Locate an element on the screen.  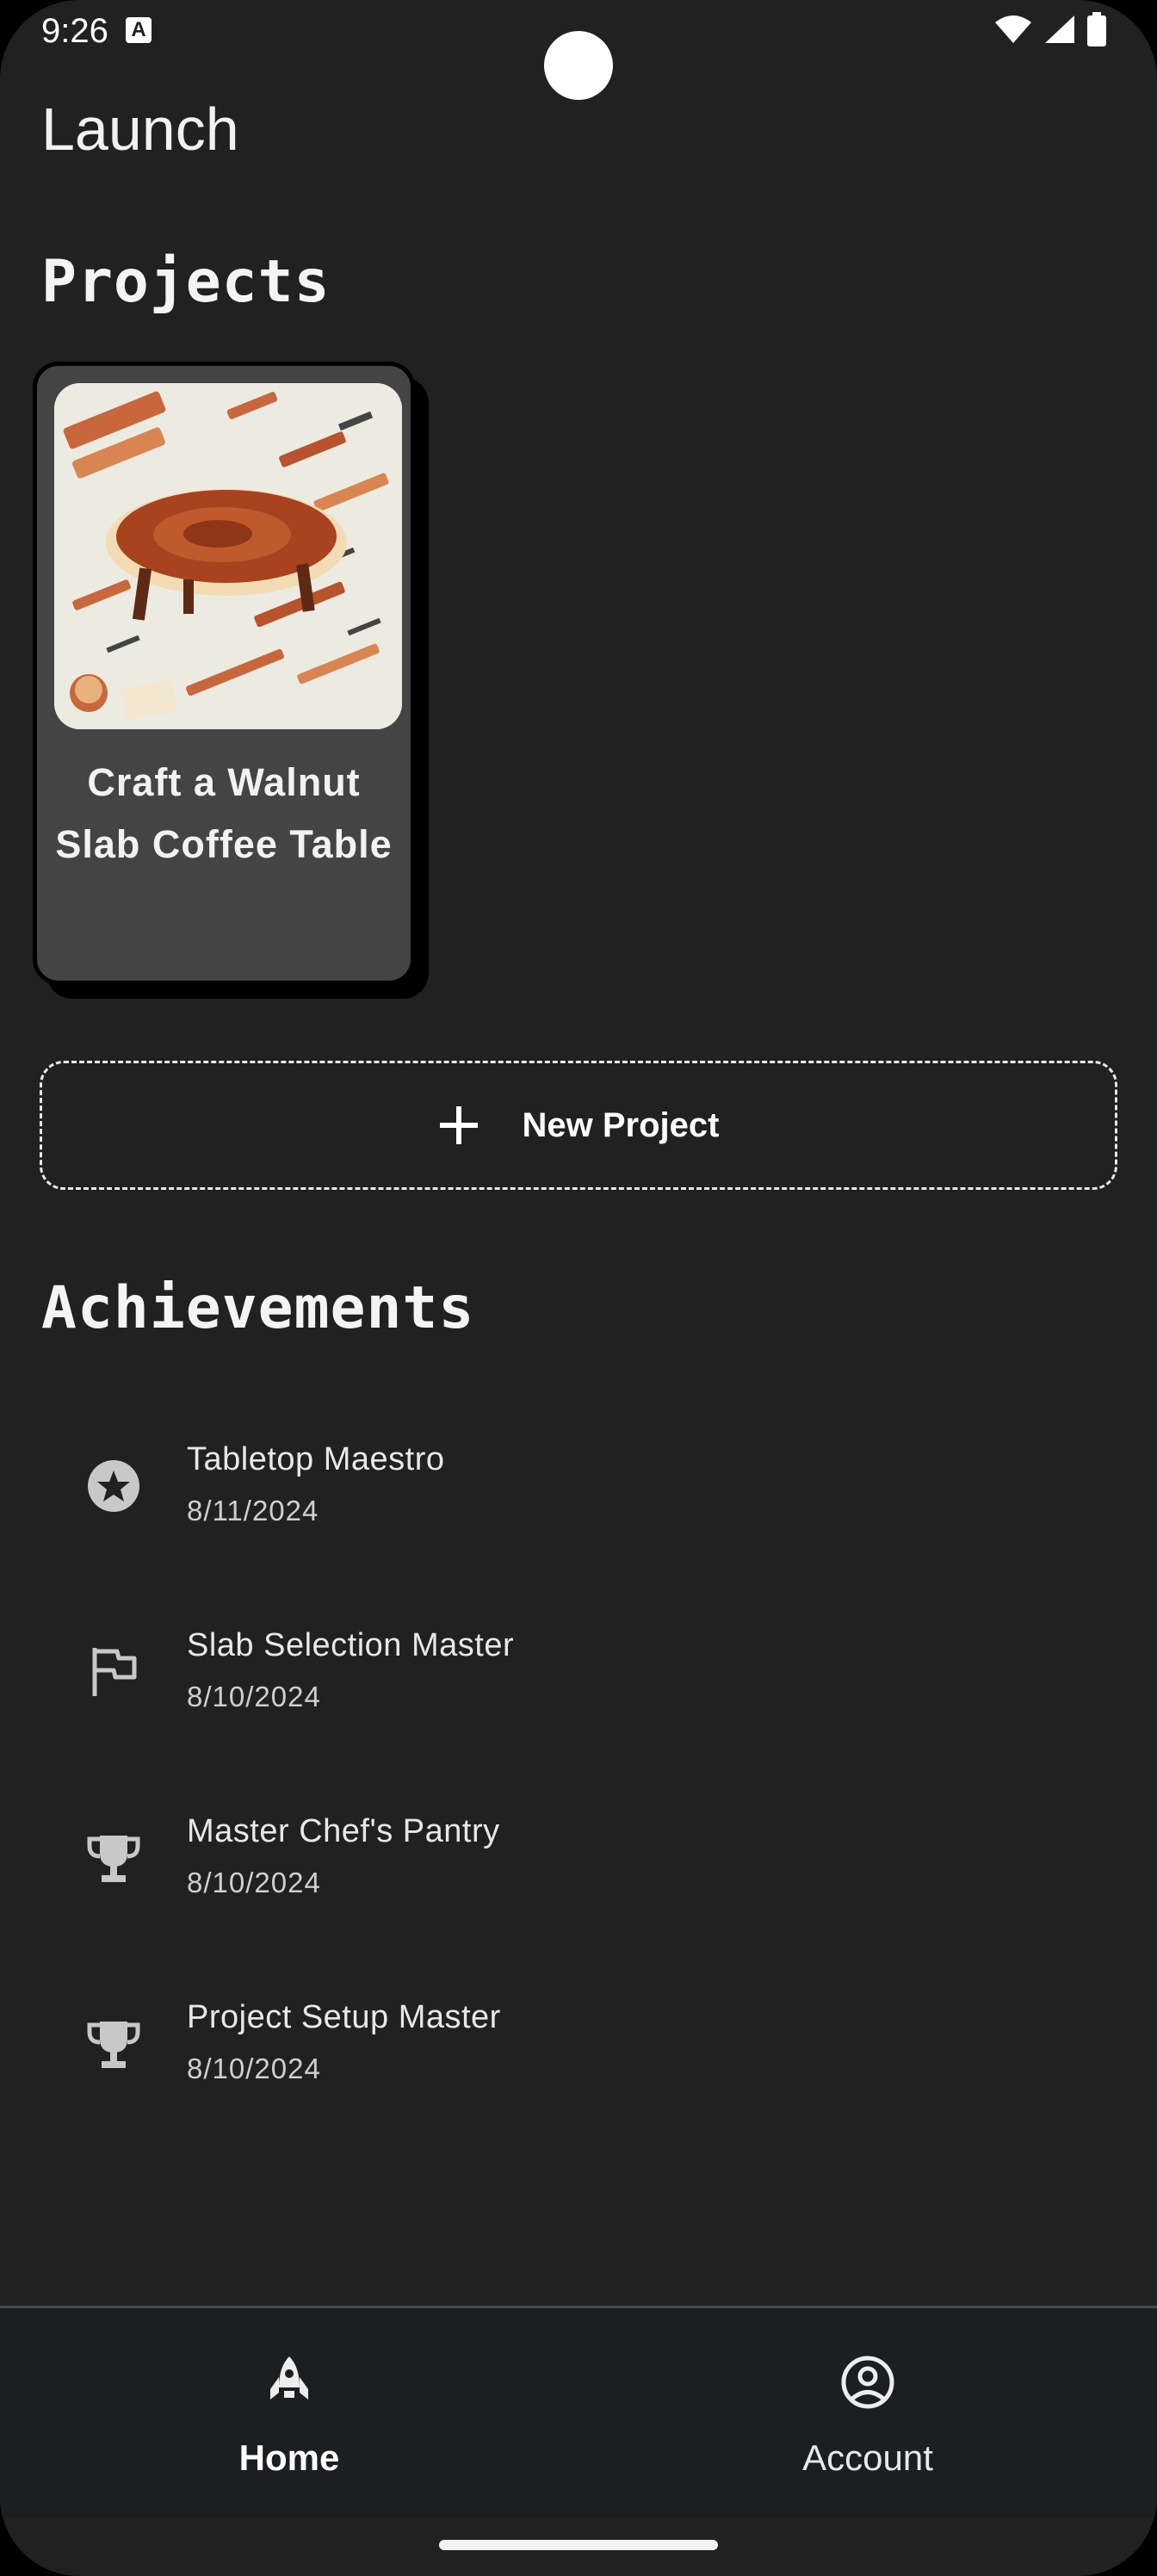
project-title: Craft a Walnut Slab Coffee Table is located at coordinates (224, 813).